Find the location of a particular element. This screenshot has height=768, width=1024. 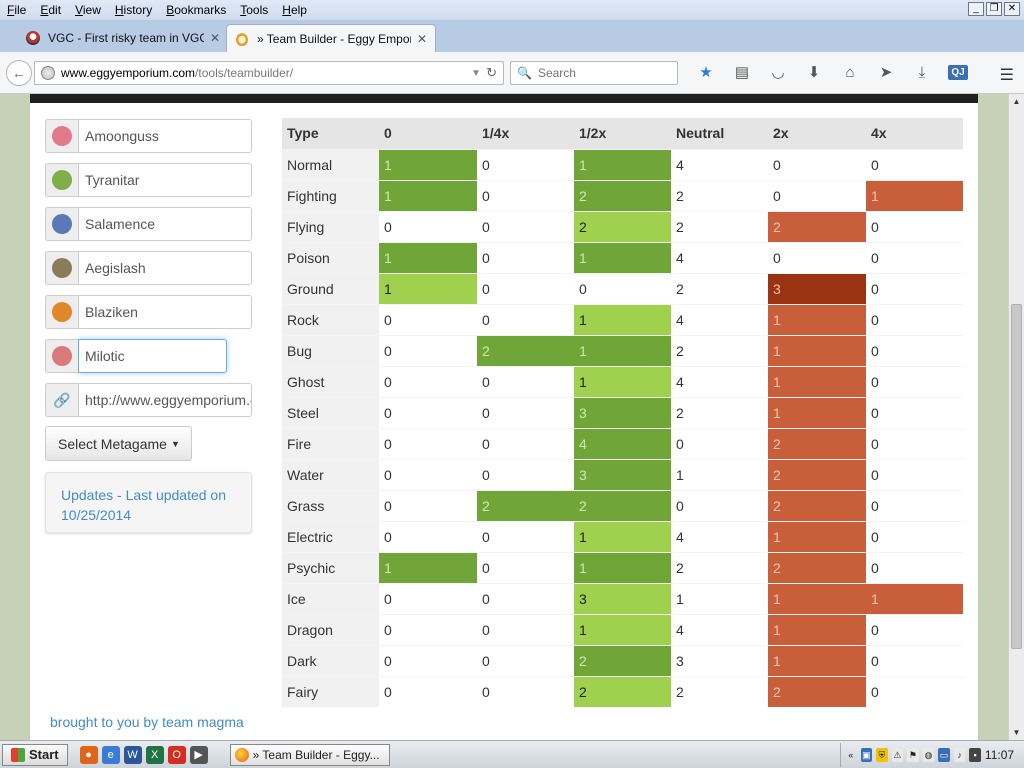

menu-item-view: View is located at coordinates (88, 10).